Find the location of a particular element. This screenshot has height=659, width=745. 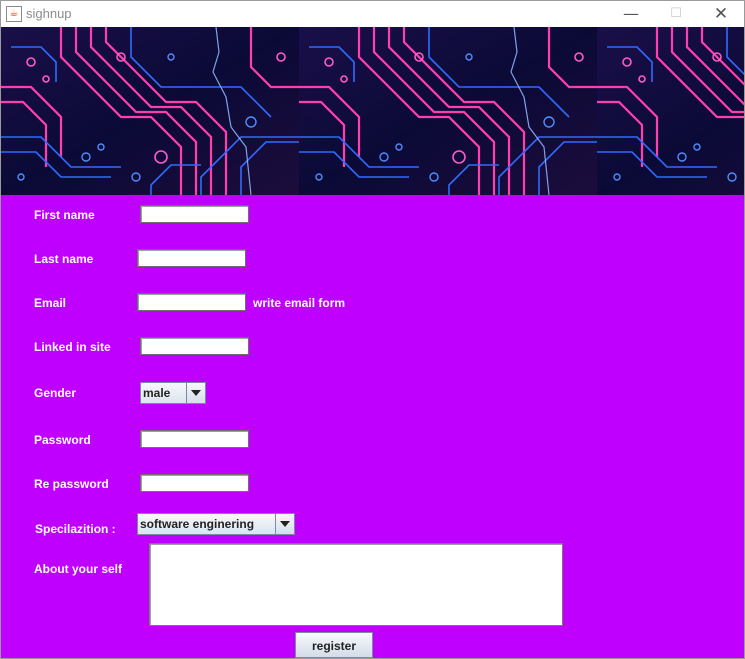

last-name-input is located at coordinates (191, 258).